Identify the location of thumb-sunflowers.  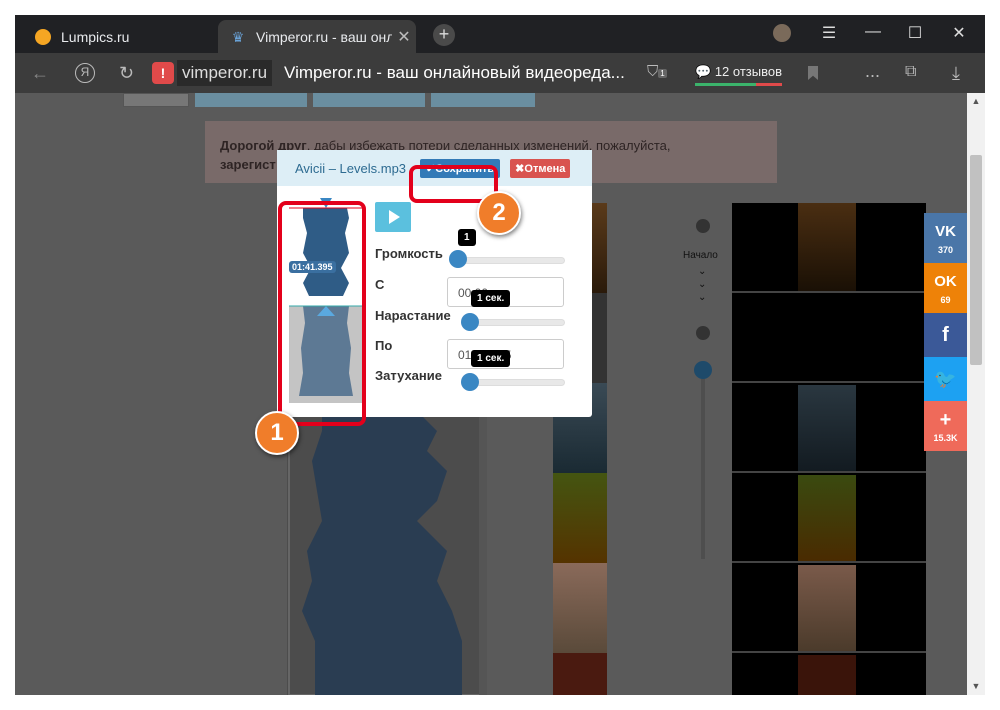
(580, 518).